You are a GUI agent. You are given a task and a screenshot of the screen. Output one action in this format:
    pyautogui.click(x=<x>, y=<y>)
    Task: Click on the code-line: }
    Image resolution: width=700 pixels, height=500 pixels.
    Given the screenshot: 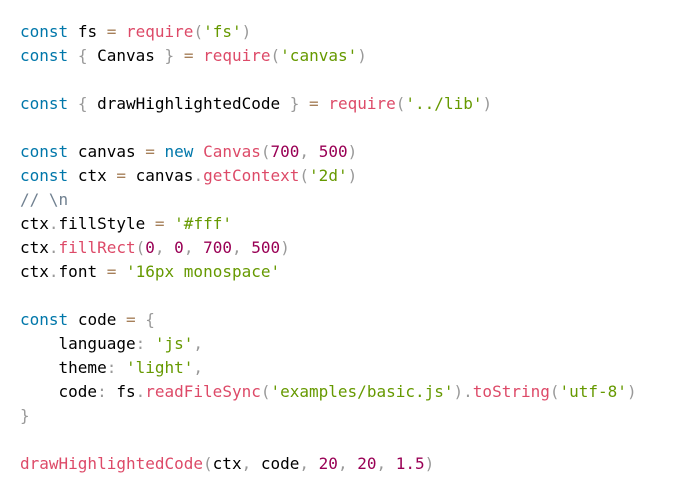 What is the action you would take?
    pyautogui.click(x=328, y=416)
    